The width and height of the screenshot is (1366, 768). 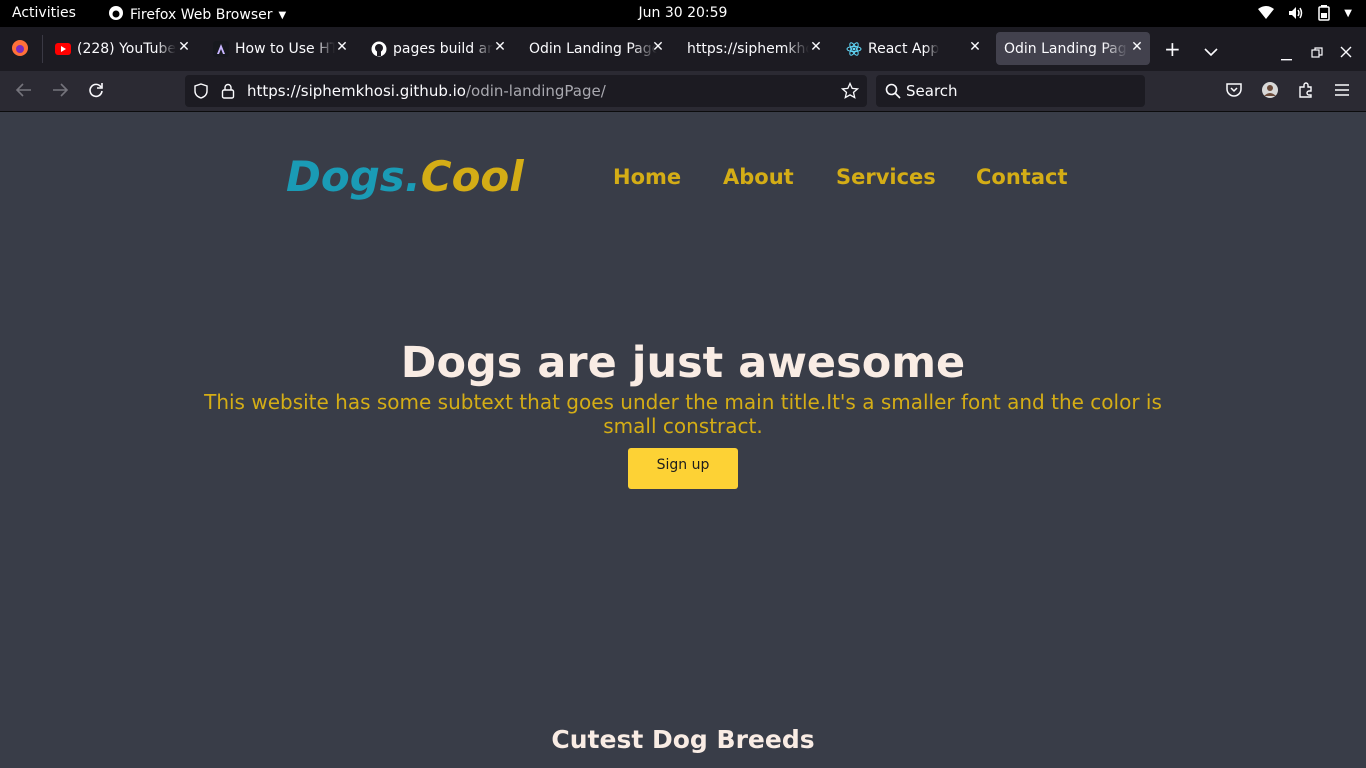 I want to click on hero-title: Dogs are just awesome, so click(x=683, y=363).